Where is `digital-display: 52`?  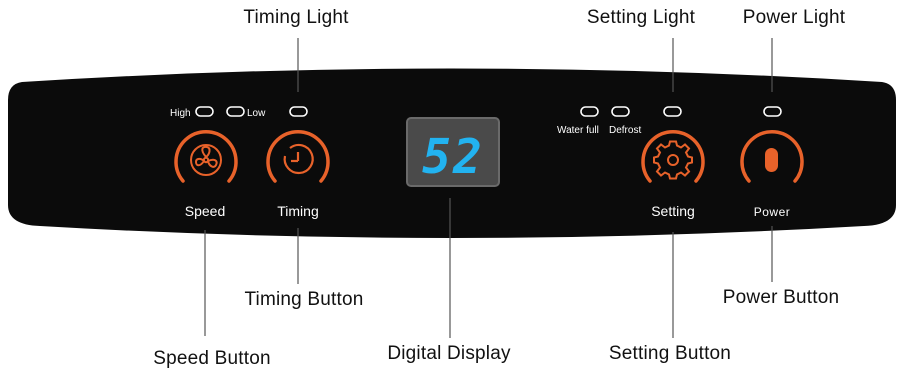
digital-display: 52 is located at coordinates (453, 152).